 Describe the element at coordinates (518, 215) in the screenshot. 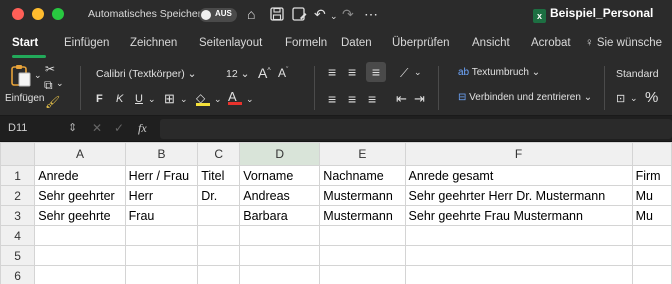

I see `cell-f3: Sehr geehrte Frau Mustermann` at that location.